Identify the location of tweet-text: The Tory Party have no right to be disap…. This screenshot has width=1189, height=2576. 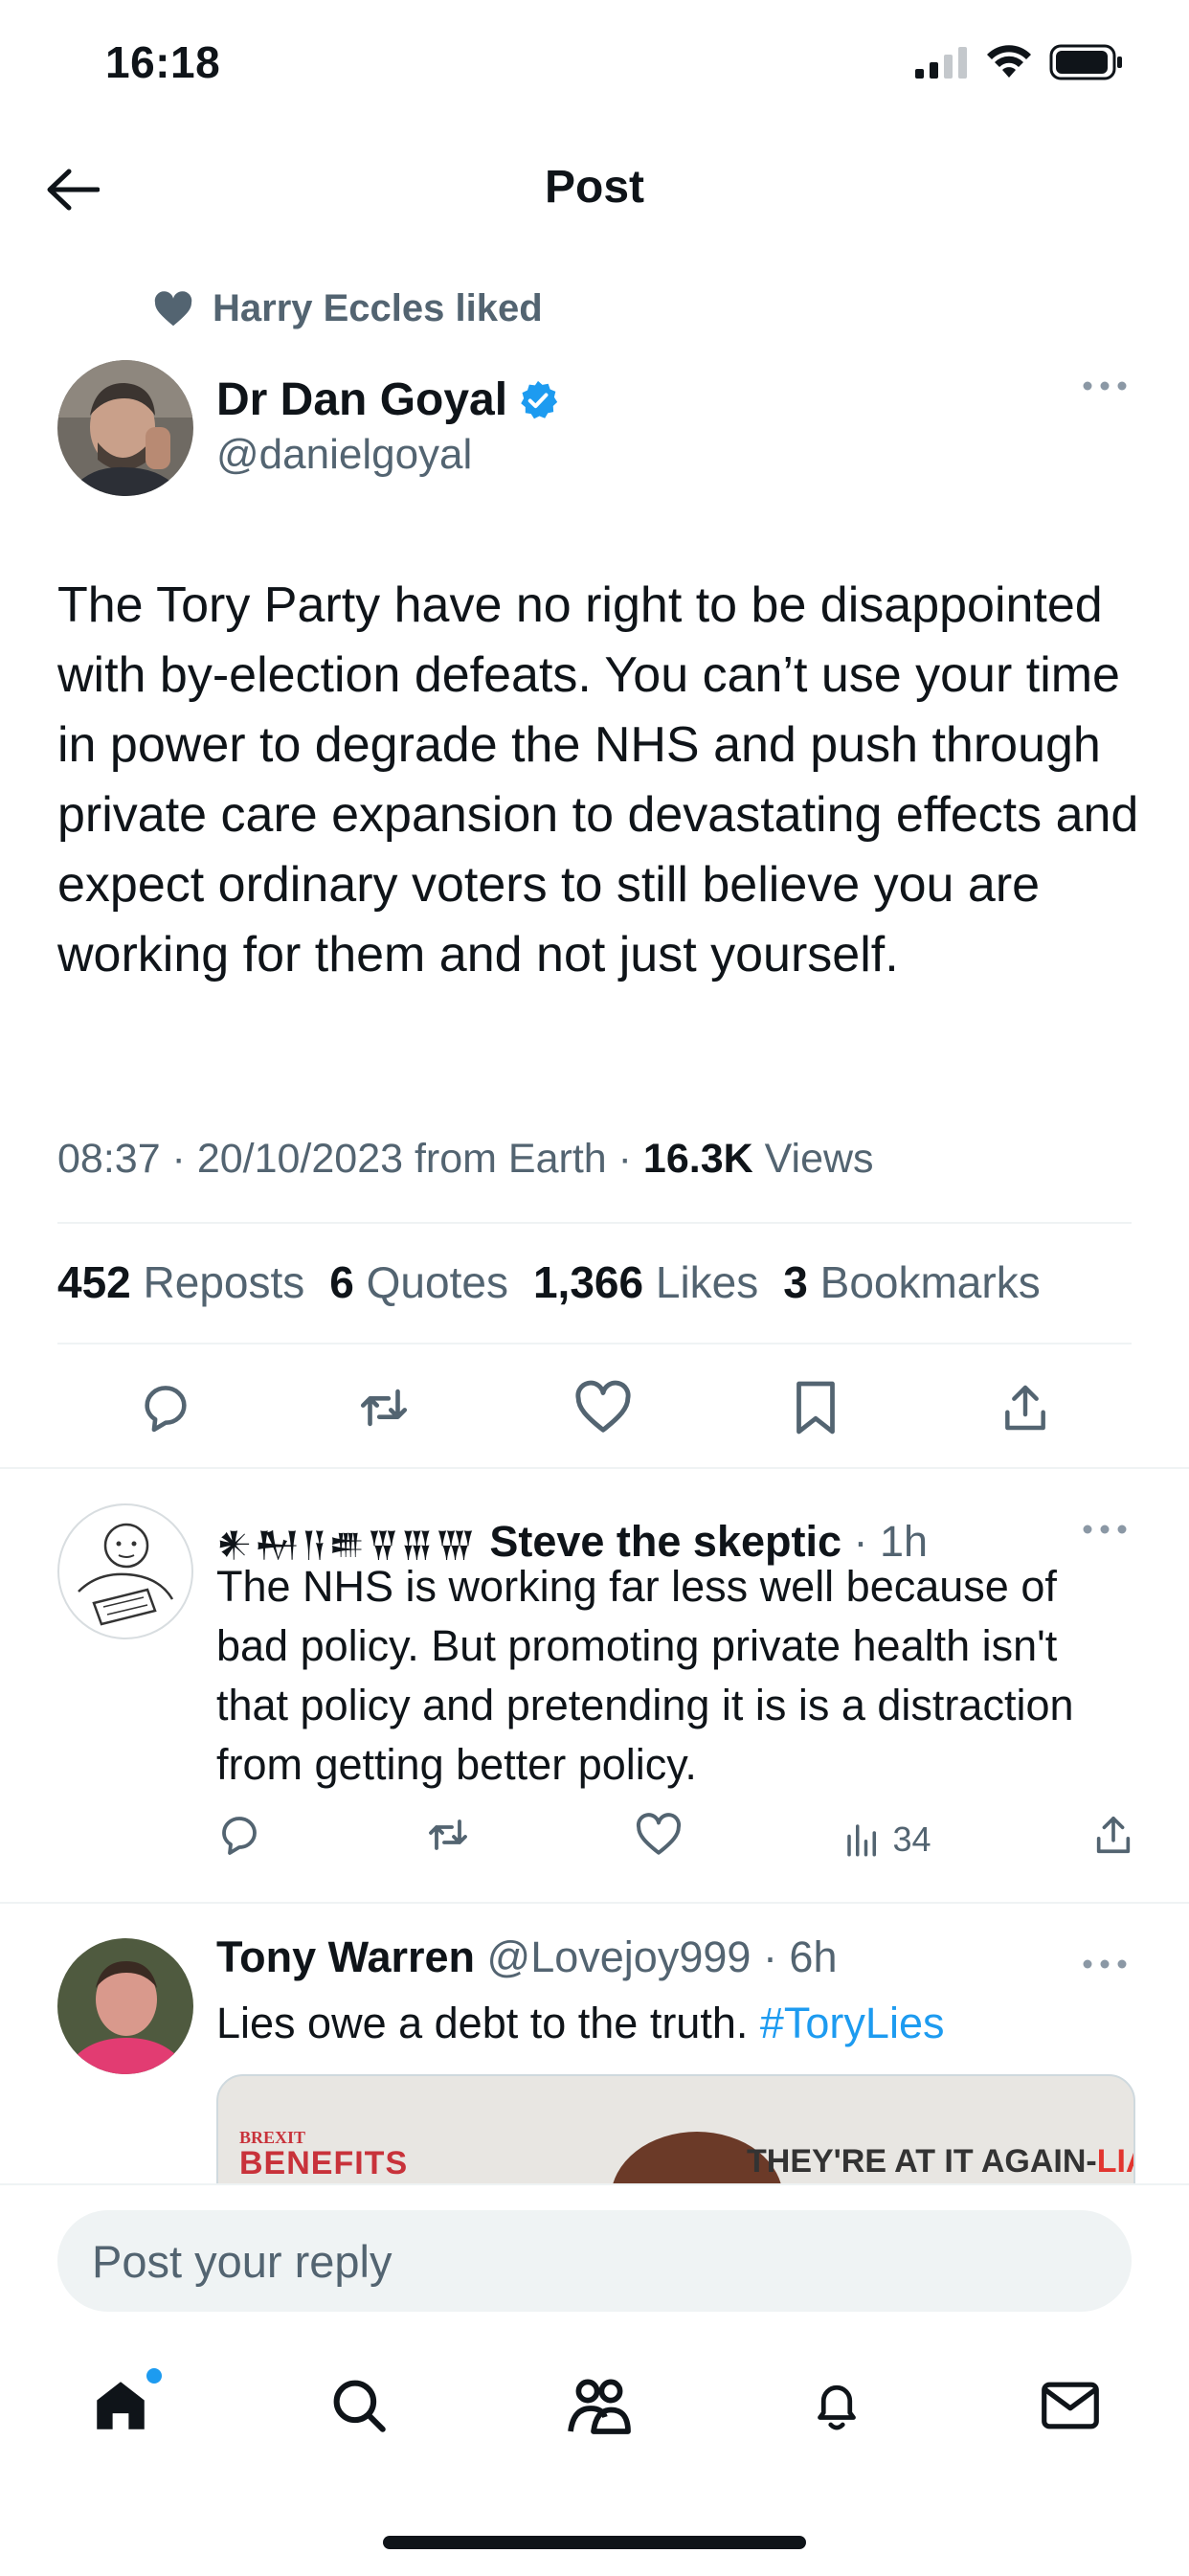
(598, 780).